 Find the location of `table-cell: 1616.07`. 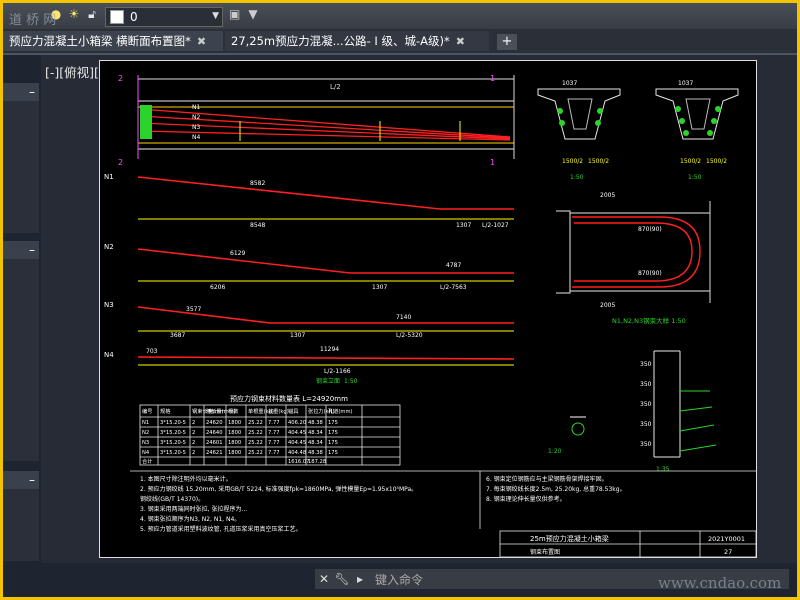

table-cell: 1616.07 is located at coordinates (298, 462).